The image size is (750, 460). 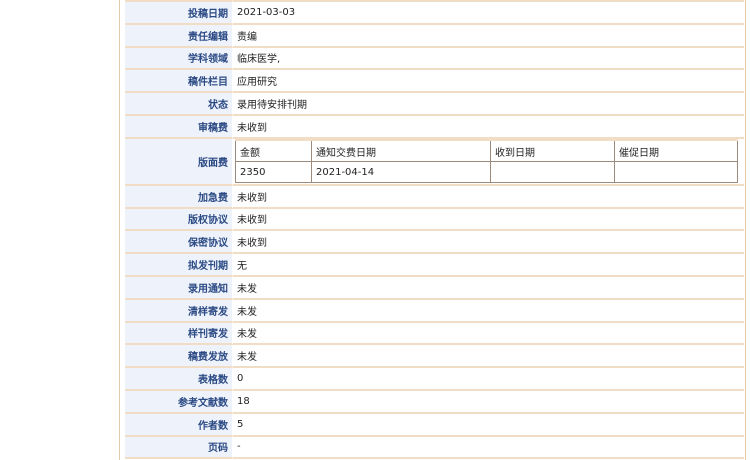 What do you see at coordinates (179, 402) in the screenshot?
I see `row-label: 参考文献数` at bounding box center [179, 402].